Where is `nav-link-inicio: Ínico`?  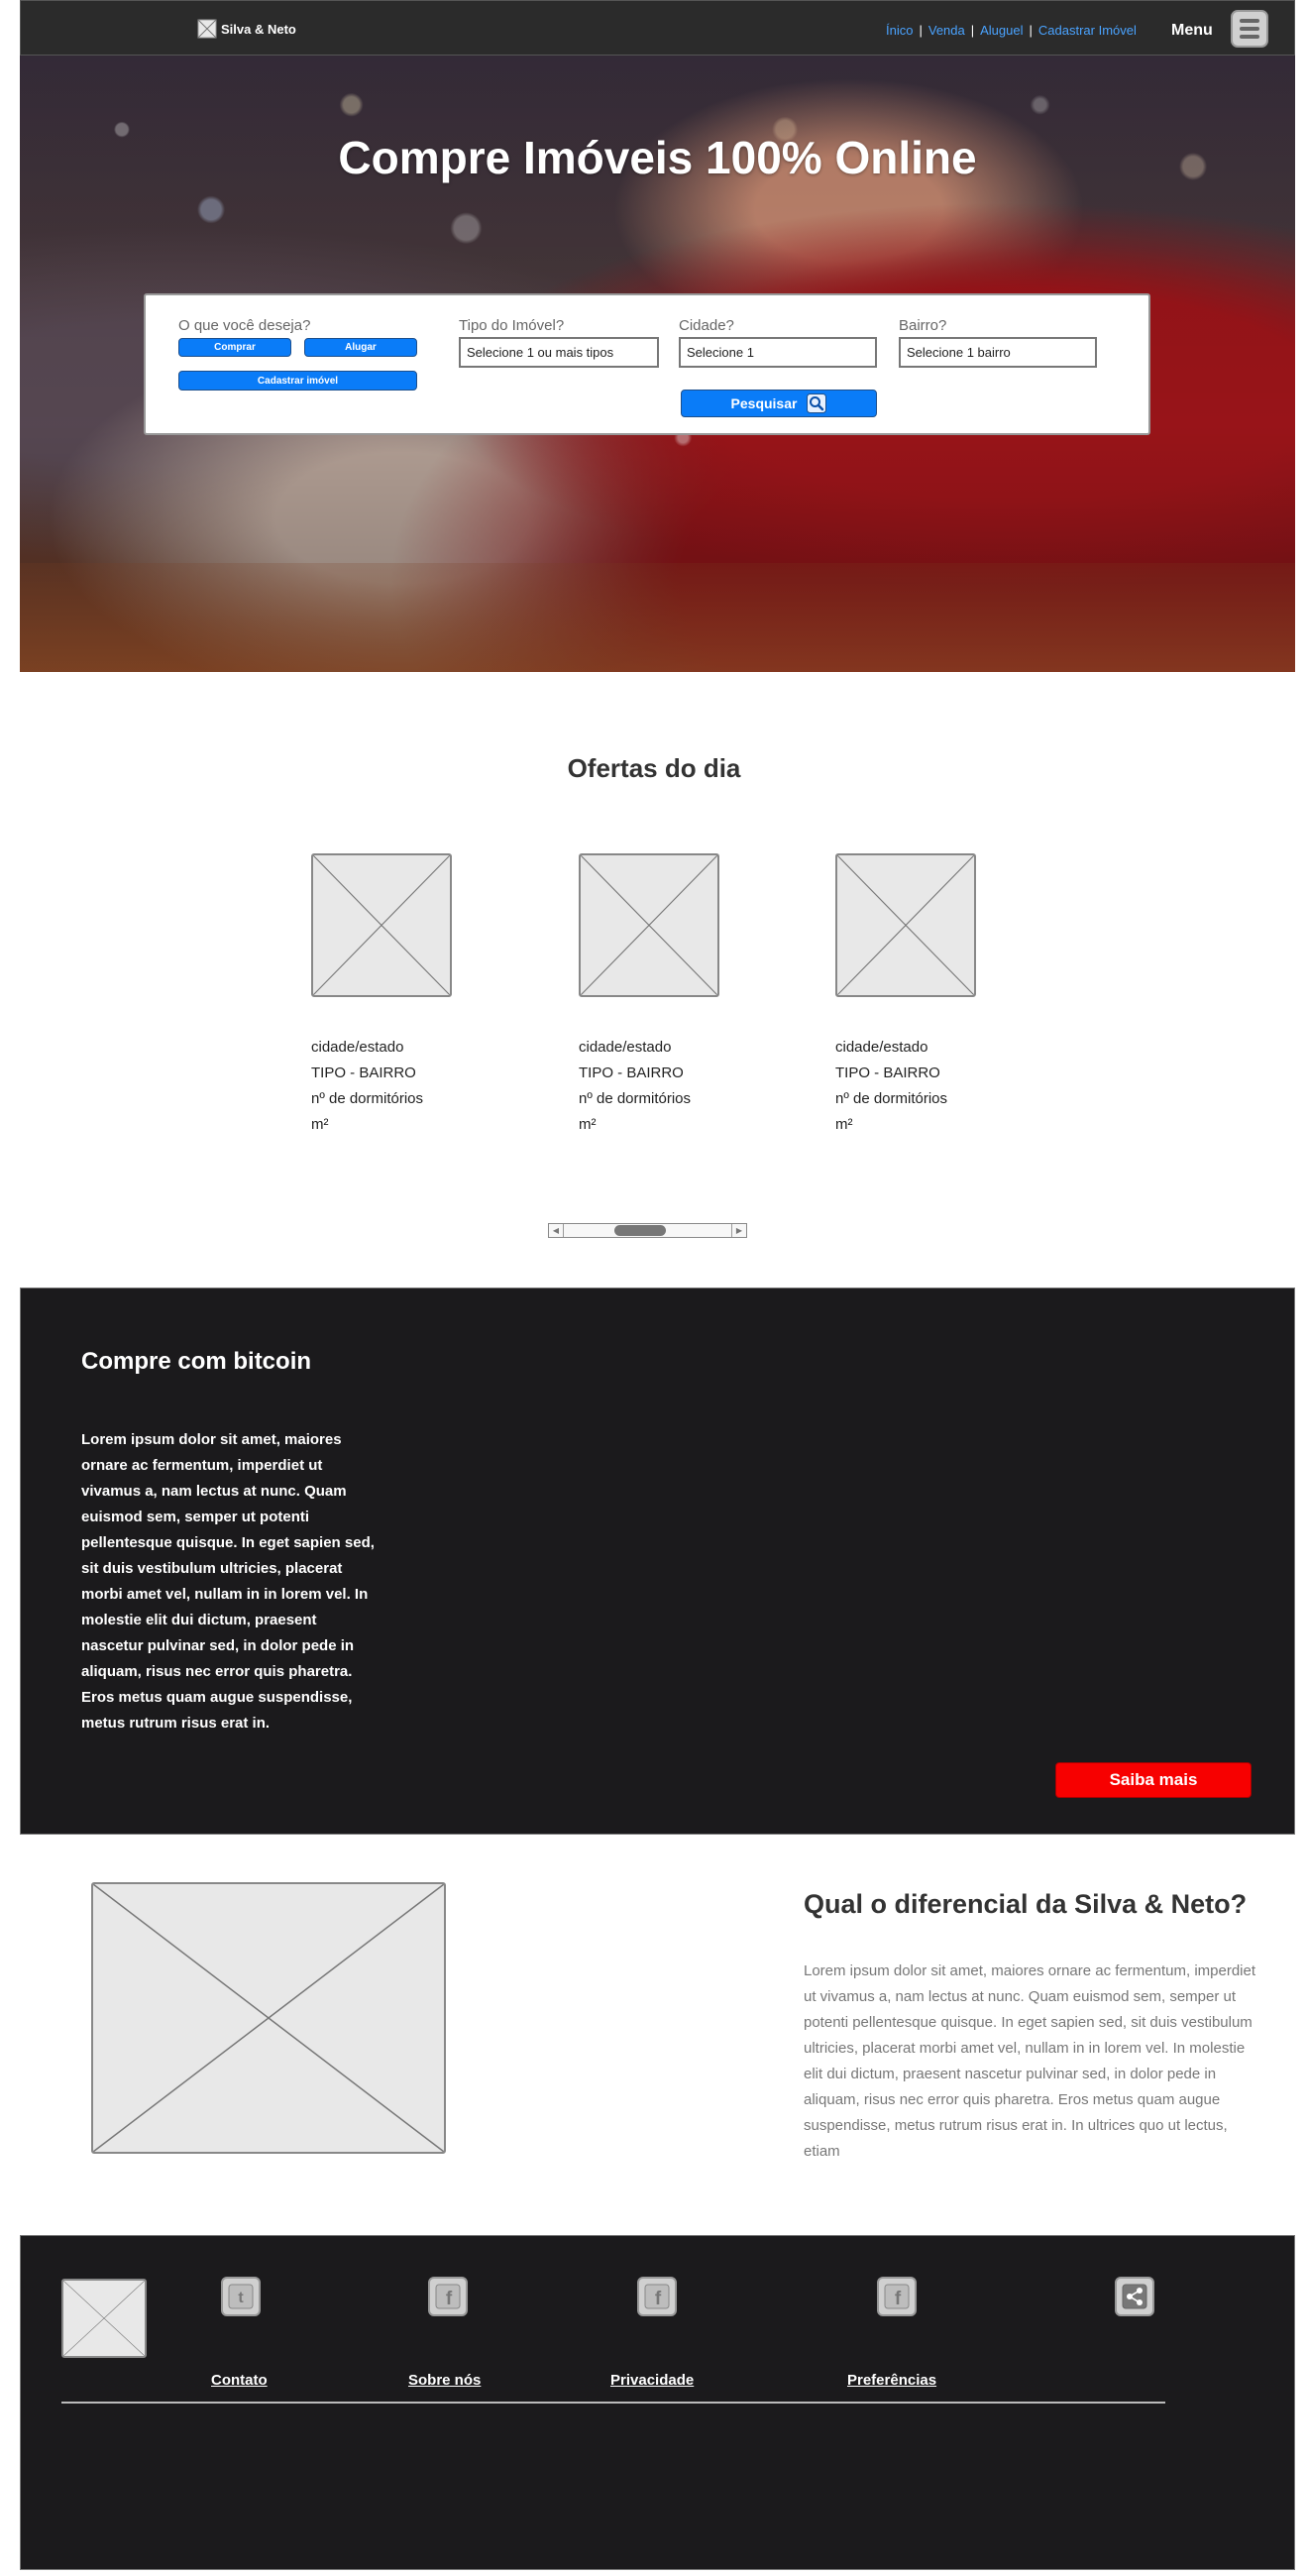
nav-link-inicio: Ínico is located at coordinates (899, 30).